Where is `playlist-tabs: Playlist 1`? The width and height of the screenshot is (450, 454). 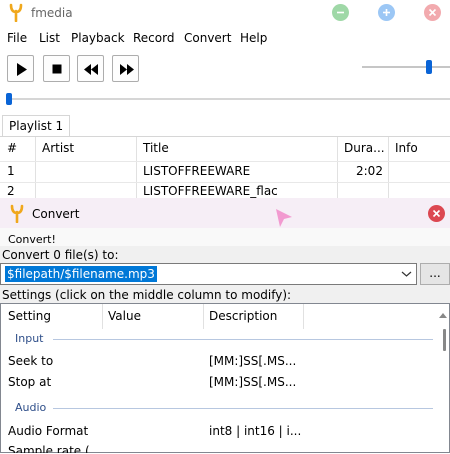
playlist-tabs: Playlist 1 is located at coordinates (225, 126).